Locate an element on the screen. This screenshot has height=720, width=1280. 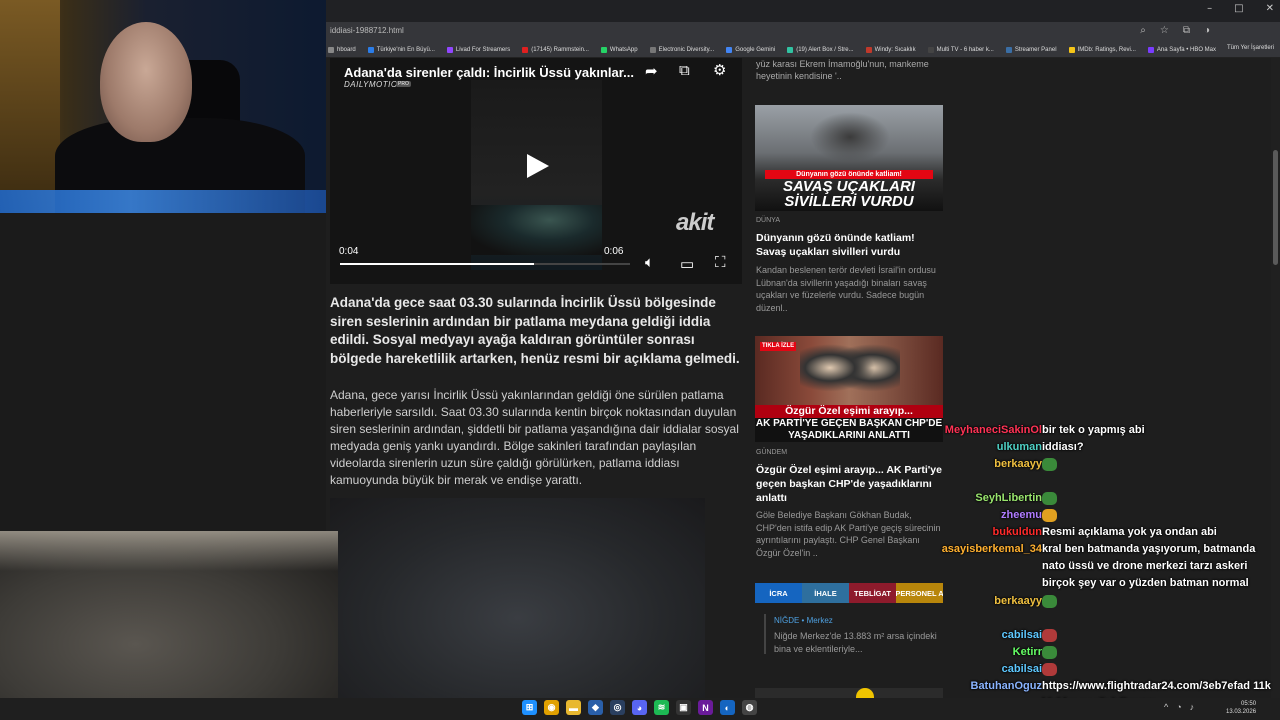
ilan-tab: İHALE is located at coordinates (825, 593).